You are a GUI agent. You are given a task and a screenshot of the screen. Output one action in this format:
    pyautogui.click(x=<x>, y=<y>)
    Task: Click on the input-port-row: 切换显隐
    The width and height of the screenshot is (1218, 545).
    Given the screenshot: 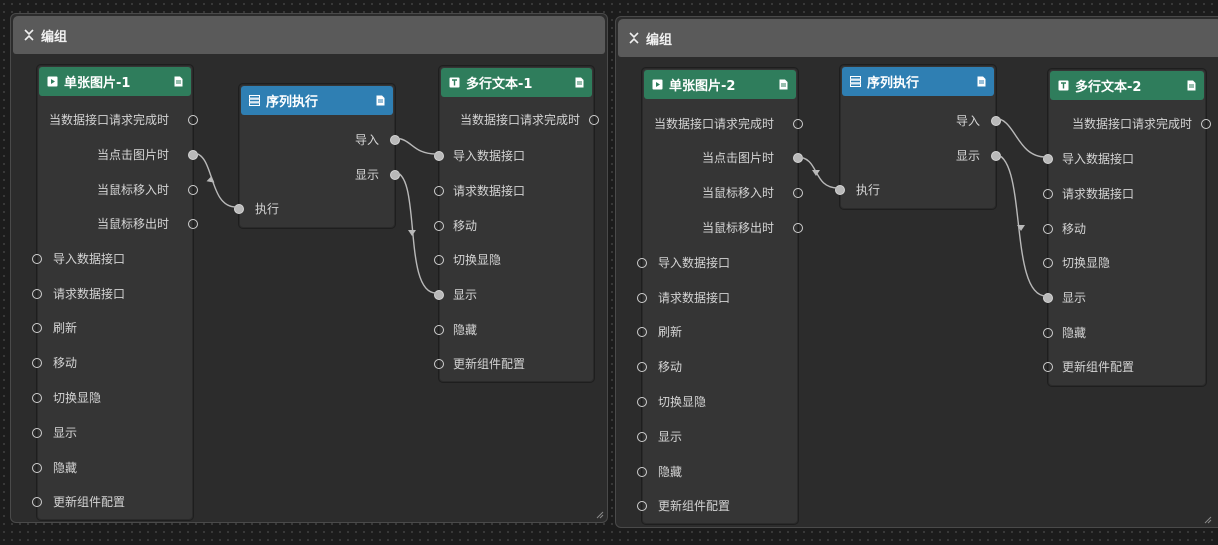 What is the action you would take?
    pyautogui.click(x=682, y=402)
    